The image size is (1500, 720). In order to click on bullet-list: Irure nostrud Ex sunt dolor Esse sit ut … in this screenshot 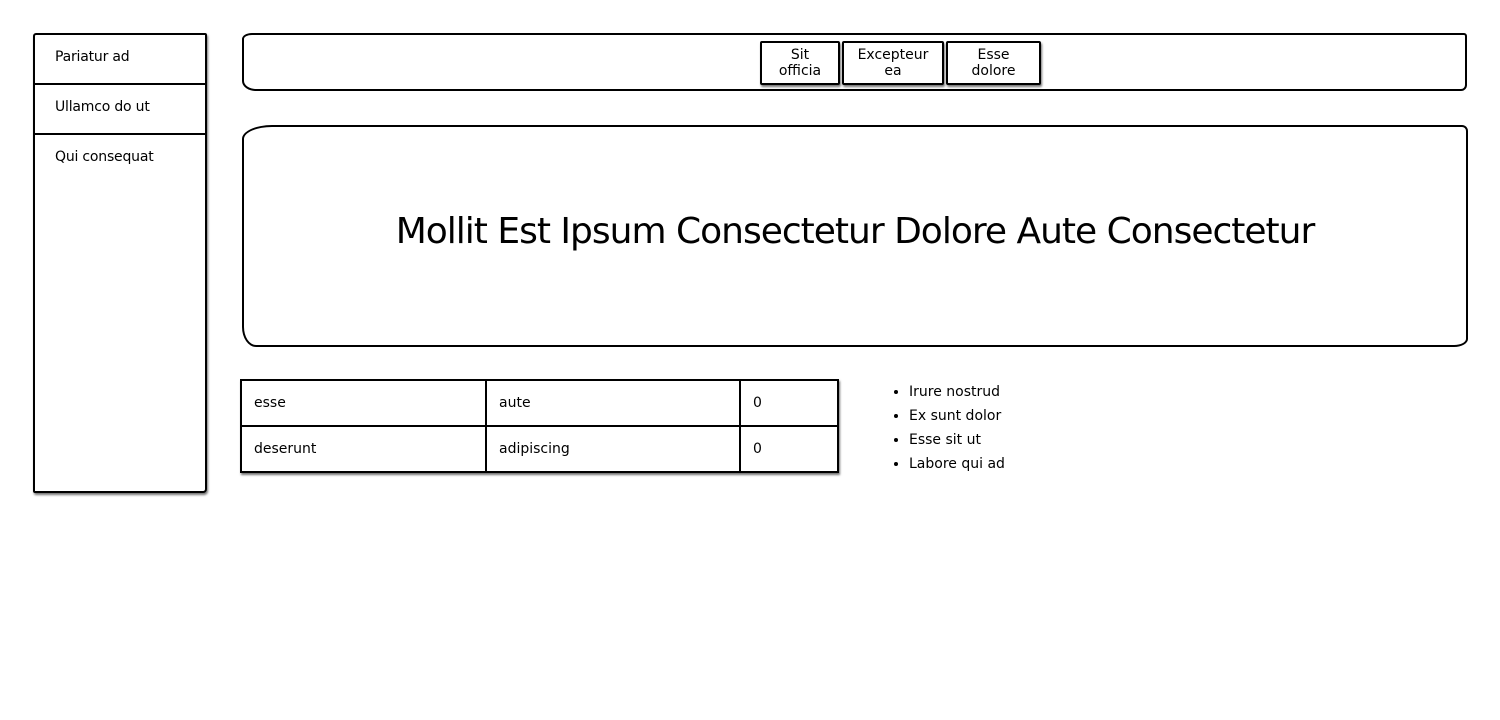, I will do `click(948, 428)`.